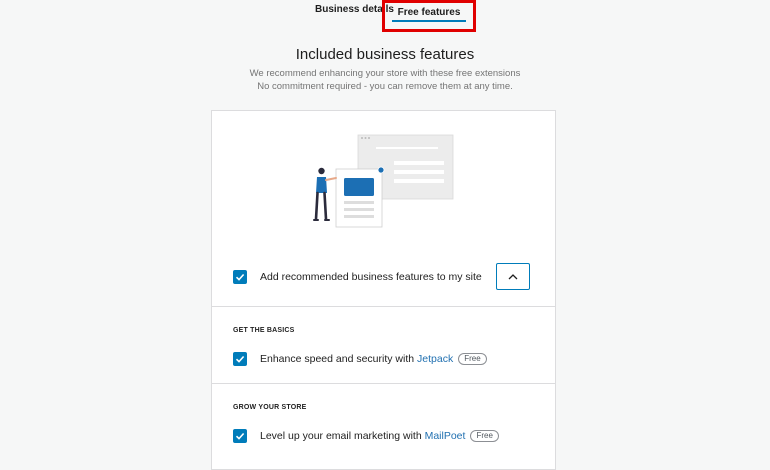 This screenshot has height=470, width=770. What do you see at coordinates (270, 407) in the screenshot?
I see `section-title-grow: GROW YOUR STORE` at bounding box center [270, 407].